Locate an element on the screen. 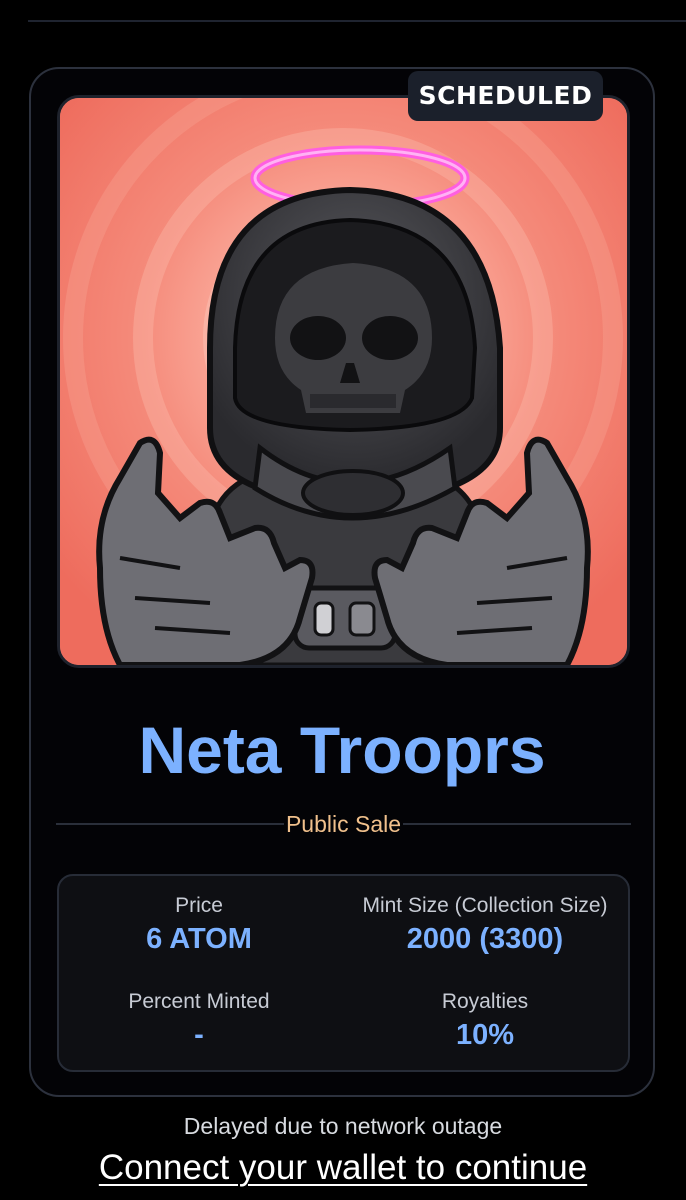 The height and width of the screenshot is (1200, 686). top-divider is located at coordinates (357, 21).